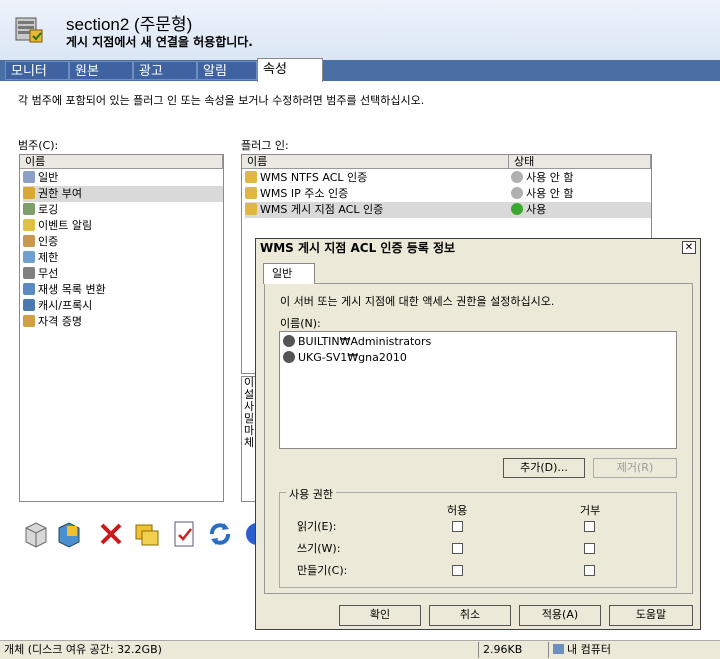  I want to click on category-label: 권한 부여, so click(60, 193).